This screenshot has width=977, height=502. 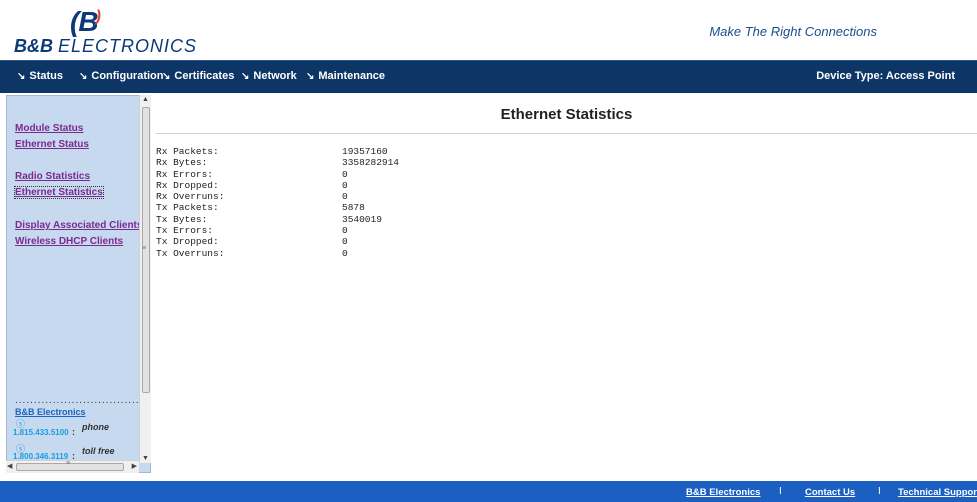 I want to click on sidebar-item-wireless-dhcp-clients: Wireless DHCP Clients, so click(x=69, y=241).